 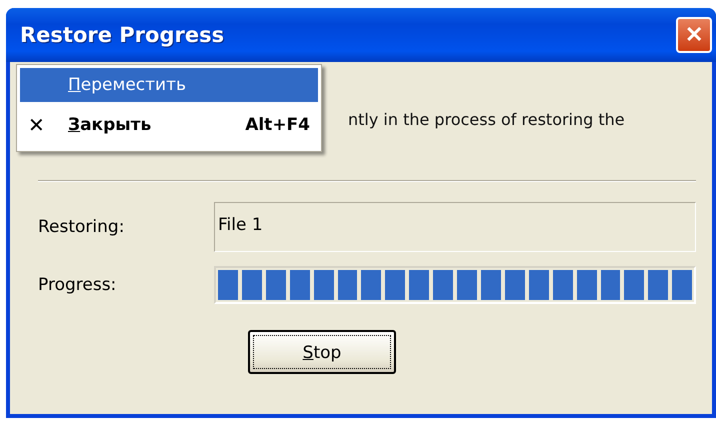 I want to click on close-button: ✕, so click(x=694, y=35).